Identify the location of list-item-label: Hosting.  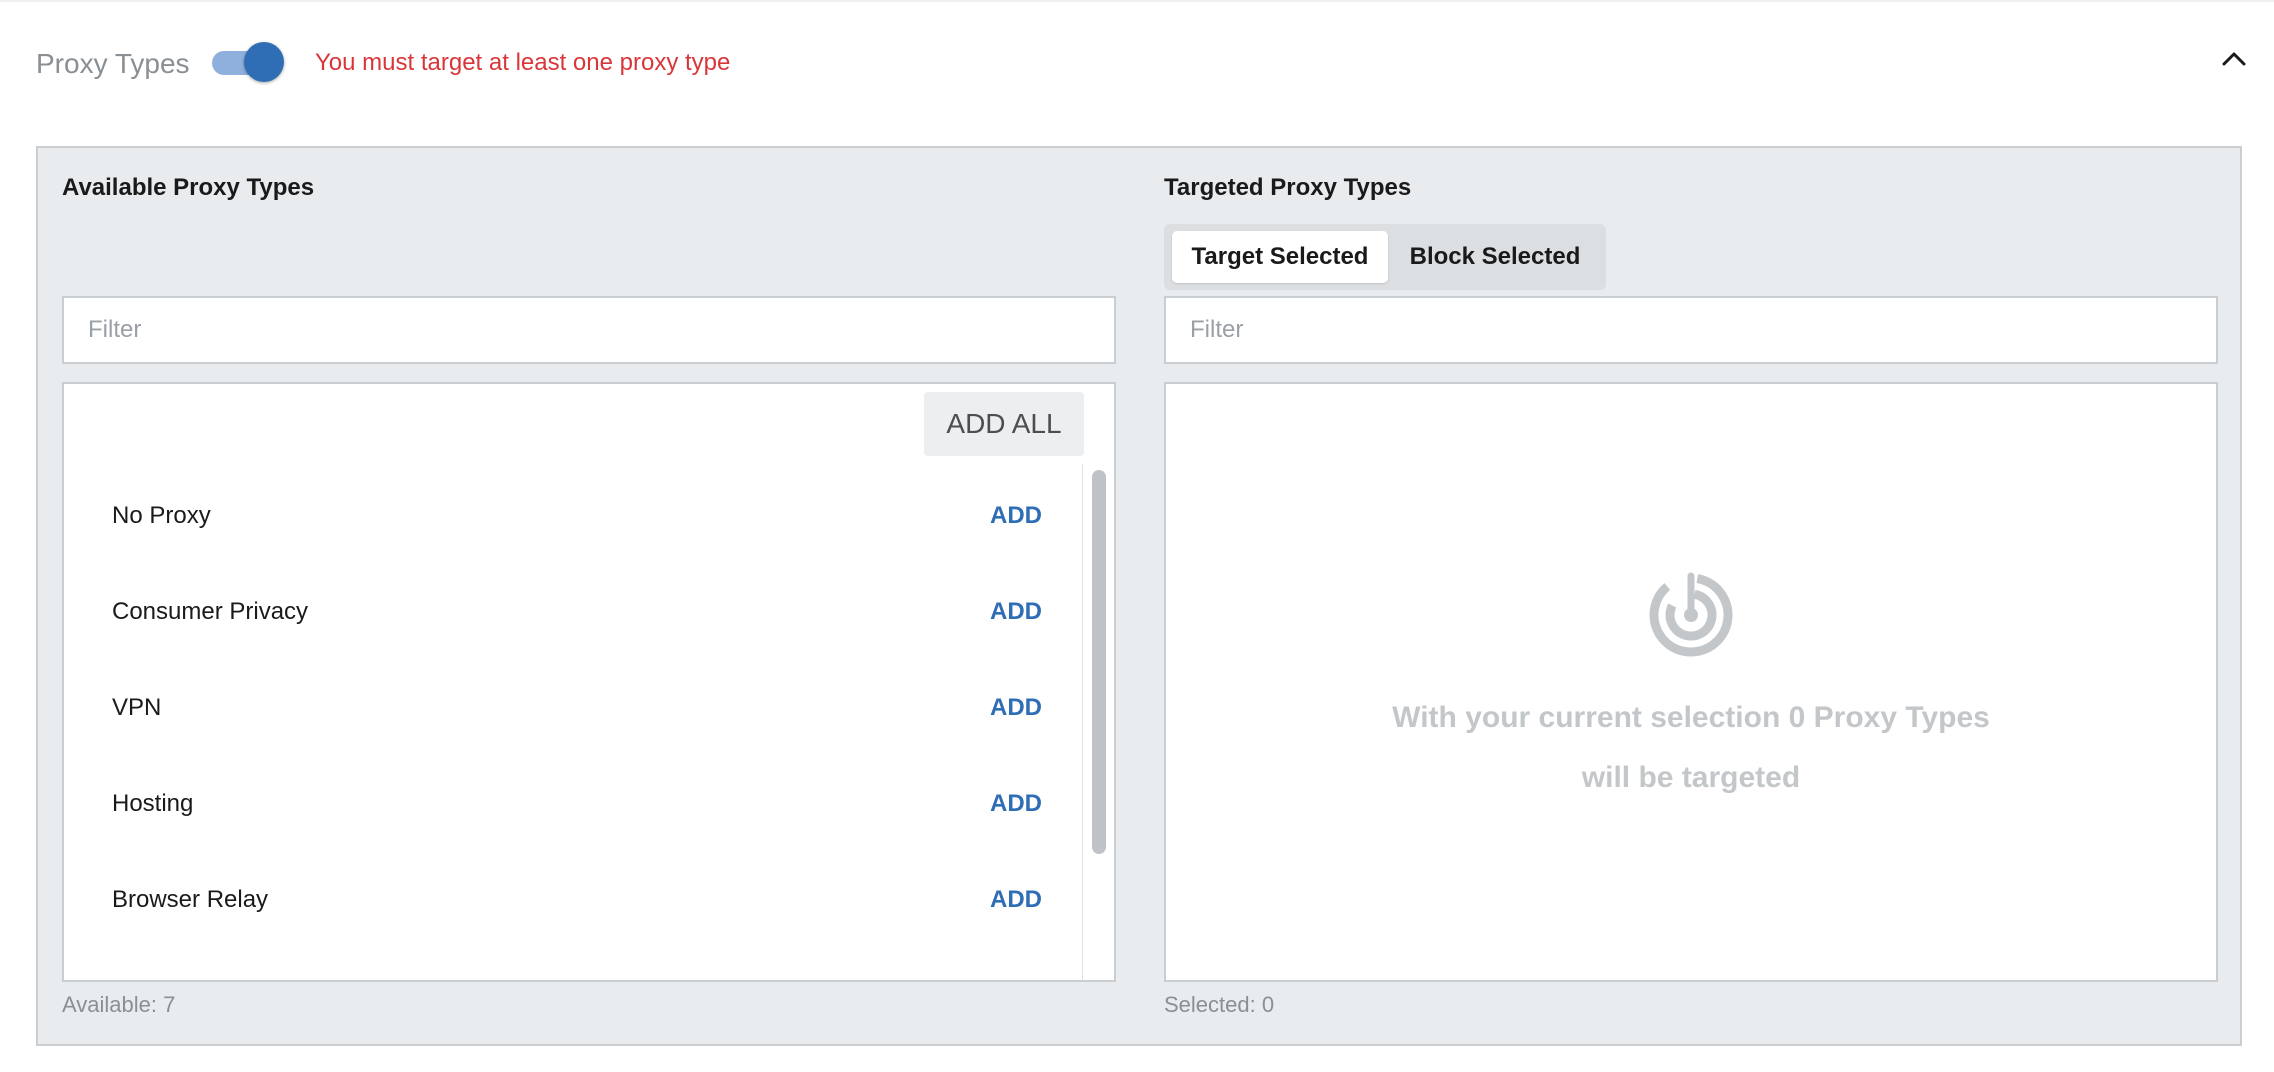
(153, 803).